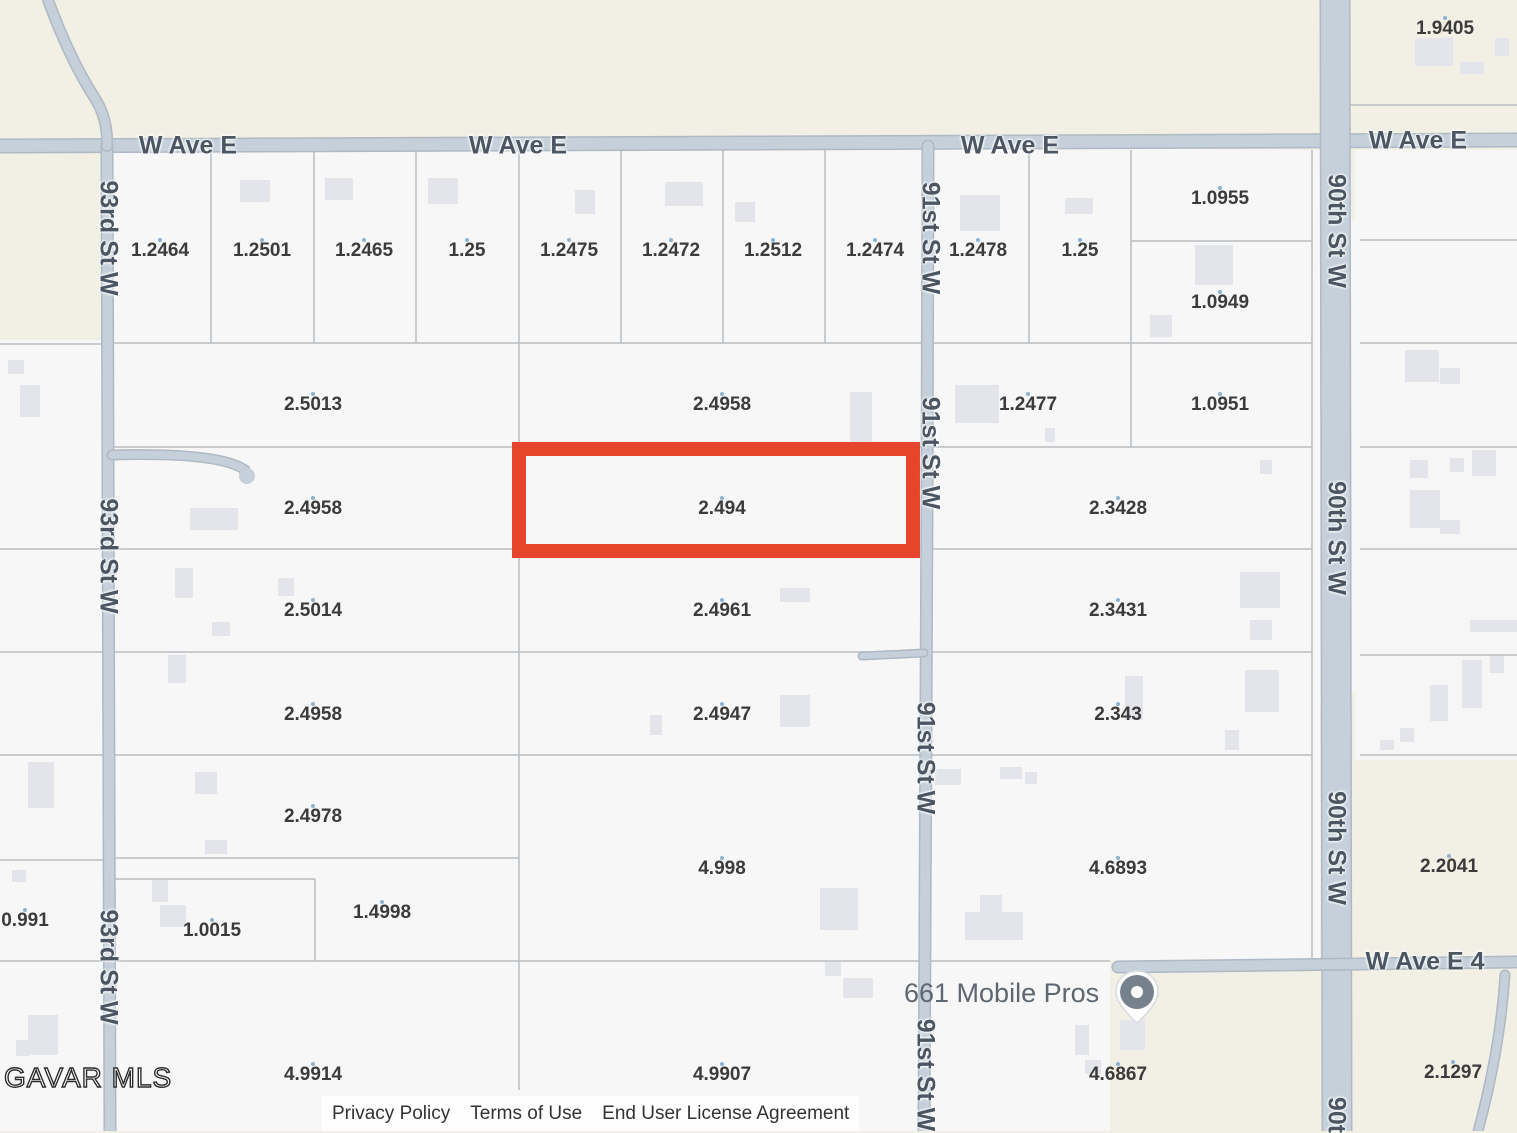  I want to click on street-label-93rd-2: 93rd St W, so click(108, 556).